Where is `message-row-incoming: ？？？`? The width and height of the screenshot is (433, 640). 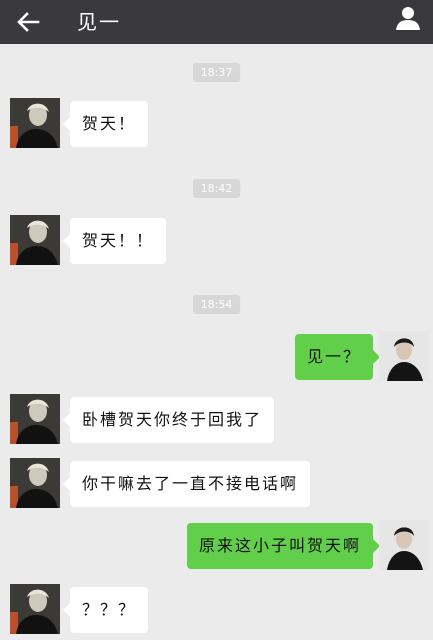 message-row-incoming: ？？？ is located at coordinates (216, 610).